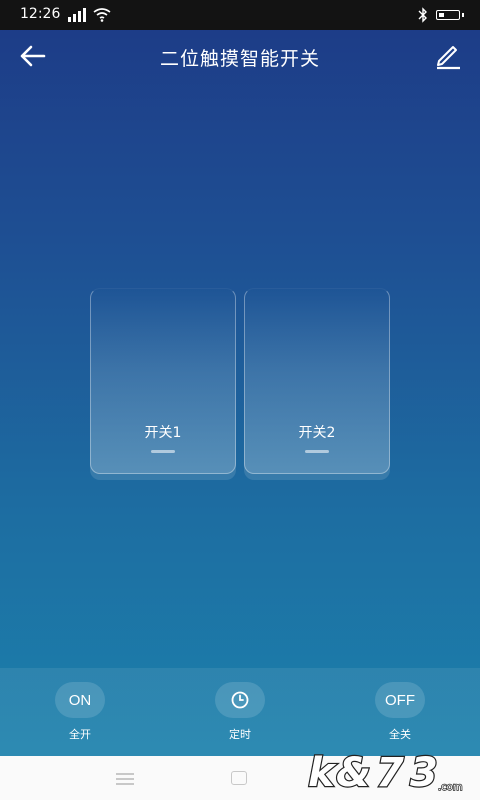 The width and height of the screenshot is (480, 800). What do you see at coordinates (400, 734) in the screenshot?
I see `all-off-label: 全关` at bounding box center [400, 734].